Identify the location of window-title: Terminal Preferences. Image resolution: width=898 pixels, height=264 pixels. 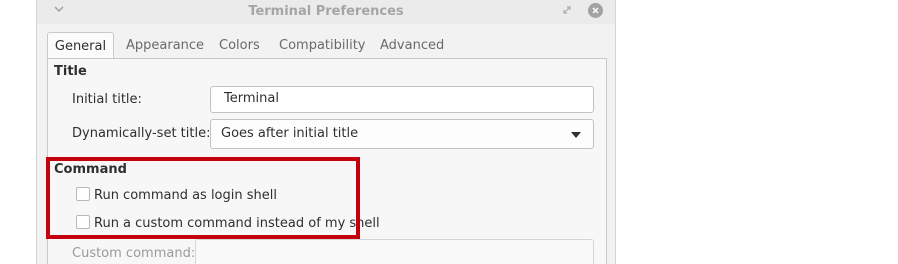
(326, 11).